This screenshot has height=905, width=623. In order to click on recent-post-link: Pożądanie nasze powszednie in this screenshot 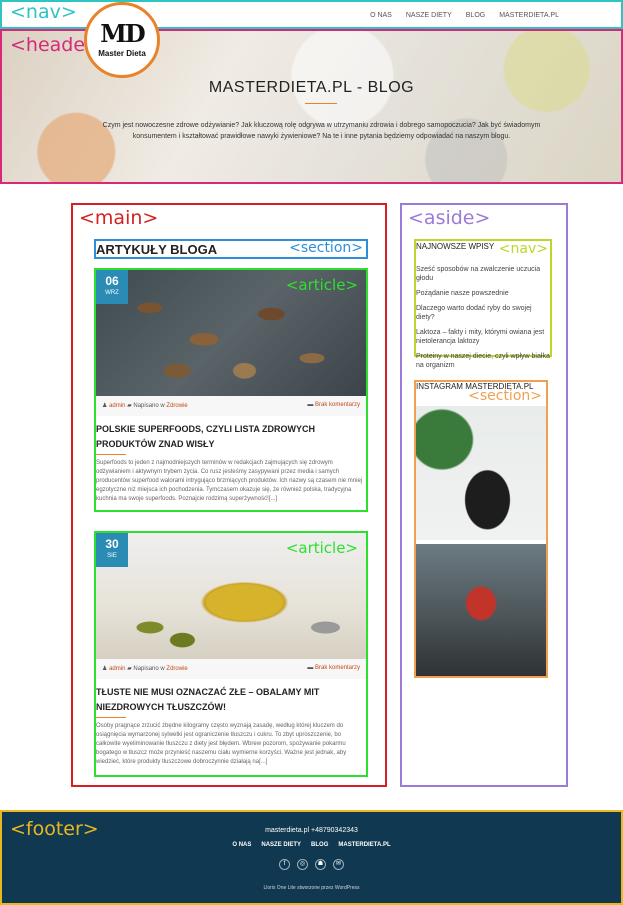, I will do `click(483, 293)`.